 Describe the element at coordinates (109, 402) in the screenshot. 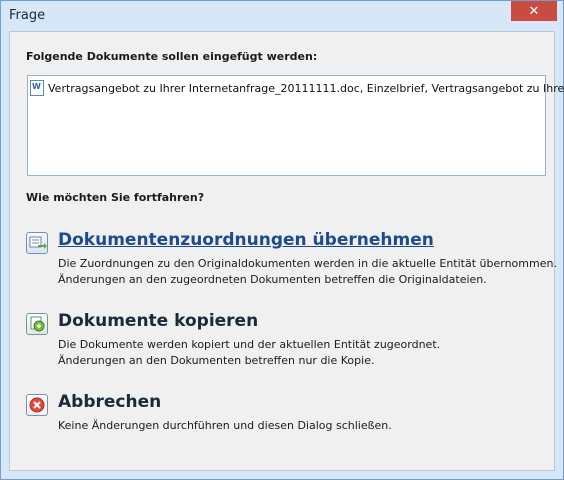

I see `cancel-label: Abbrechen` at that location.